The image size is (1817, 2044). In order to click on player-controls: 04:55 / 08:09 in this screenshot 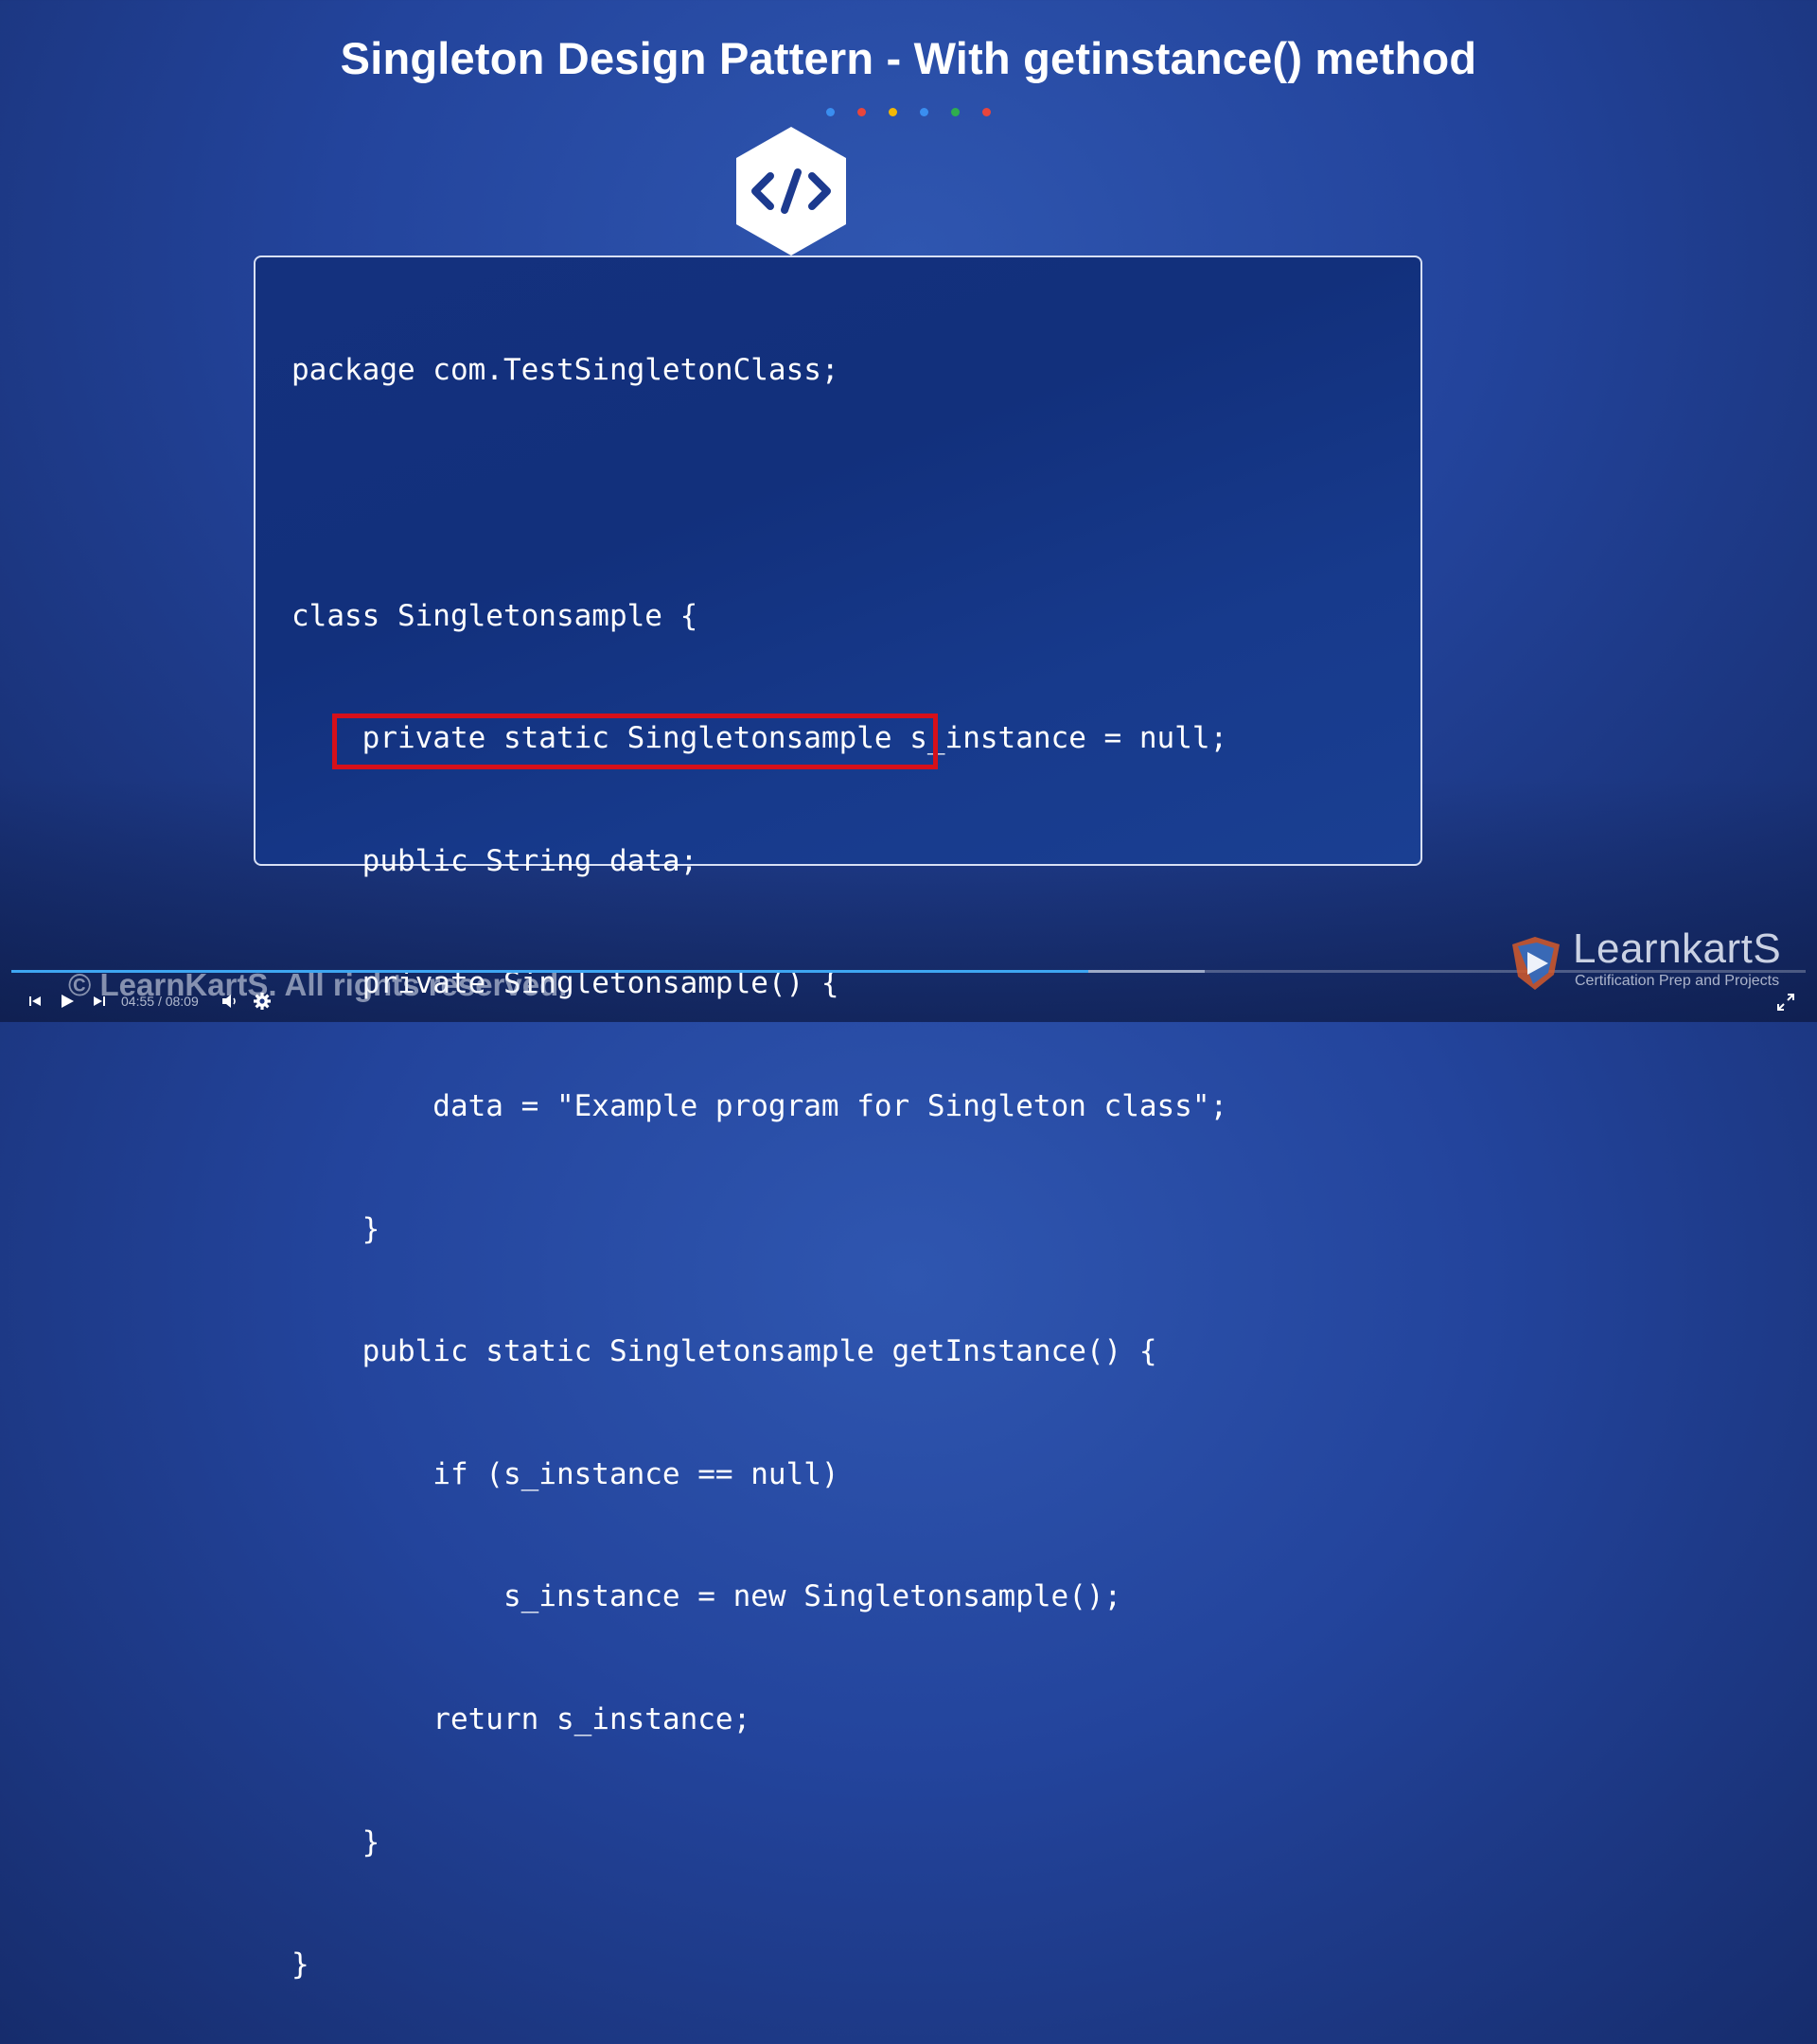, I will do `click(148, 1001)`.